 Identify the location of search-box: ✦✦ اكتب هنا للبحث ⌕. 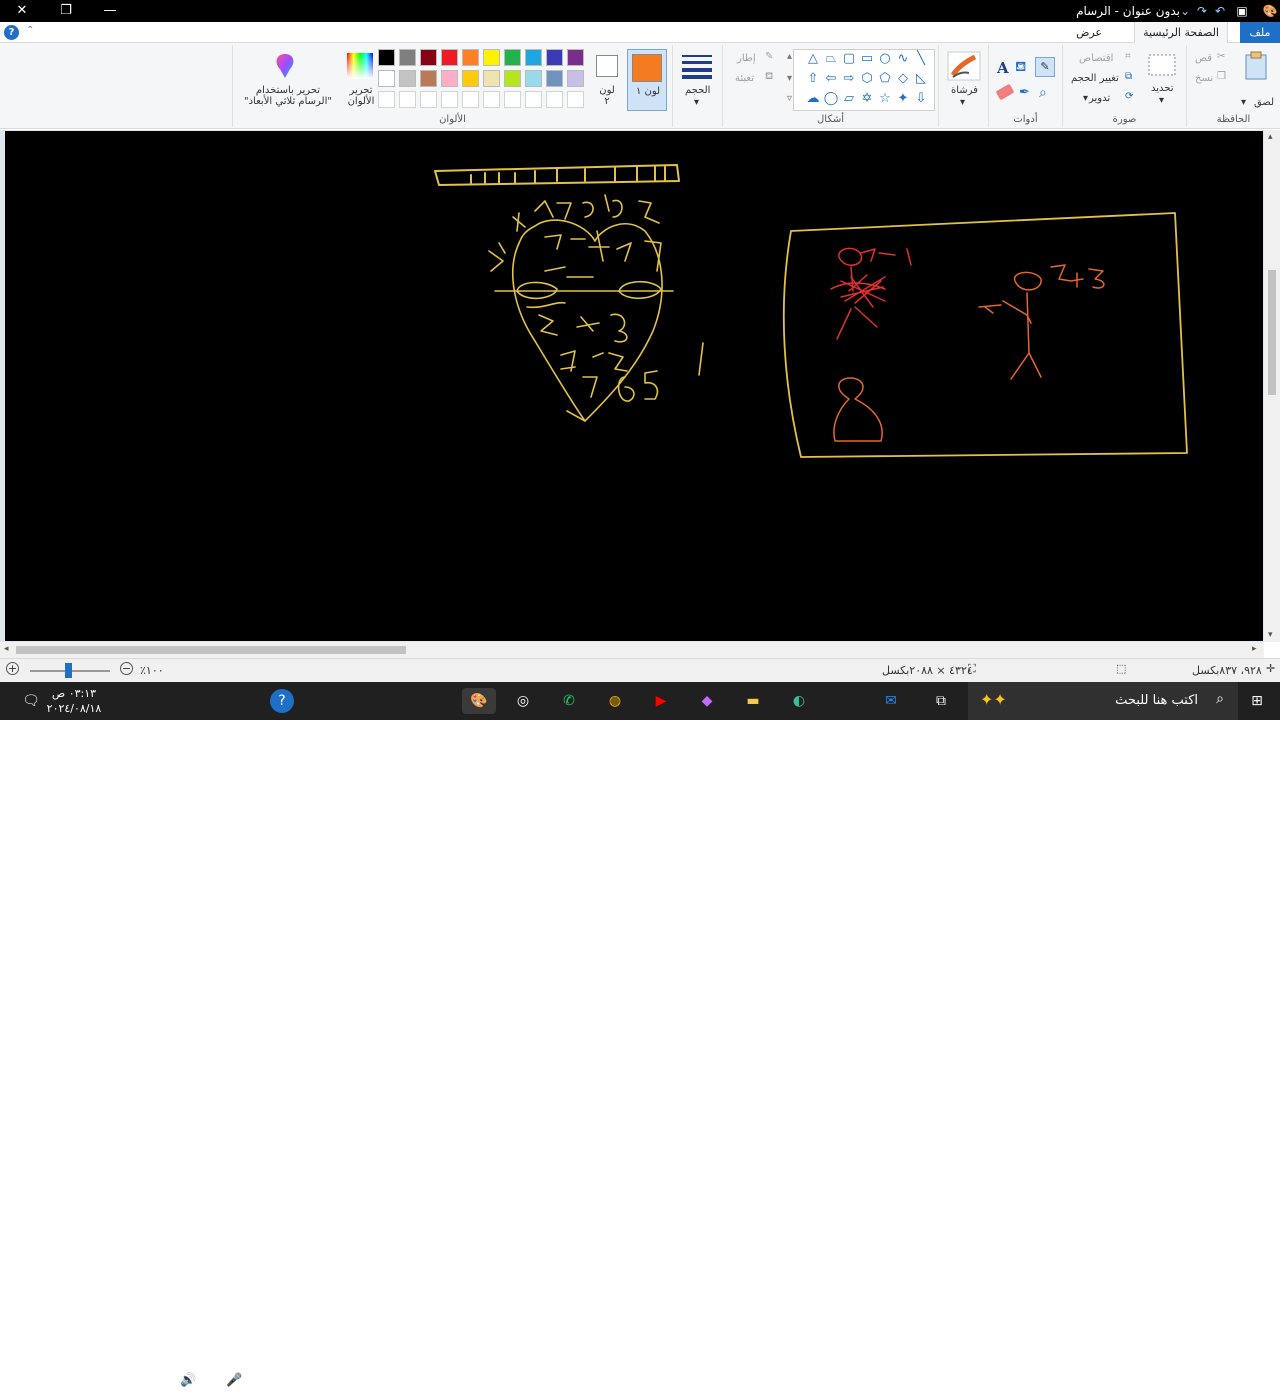
(1103, 701).